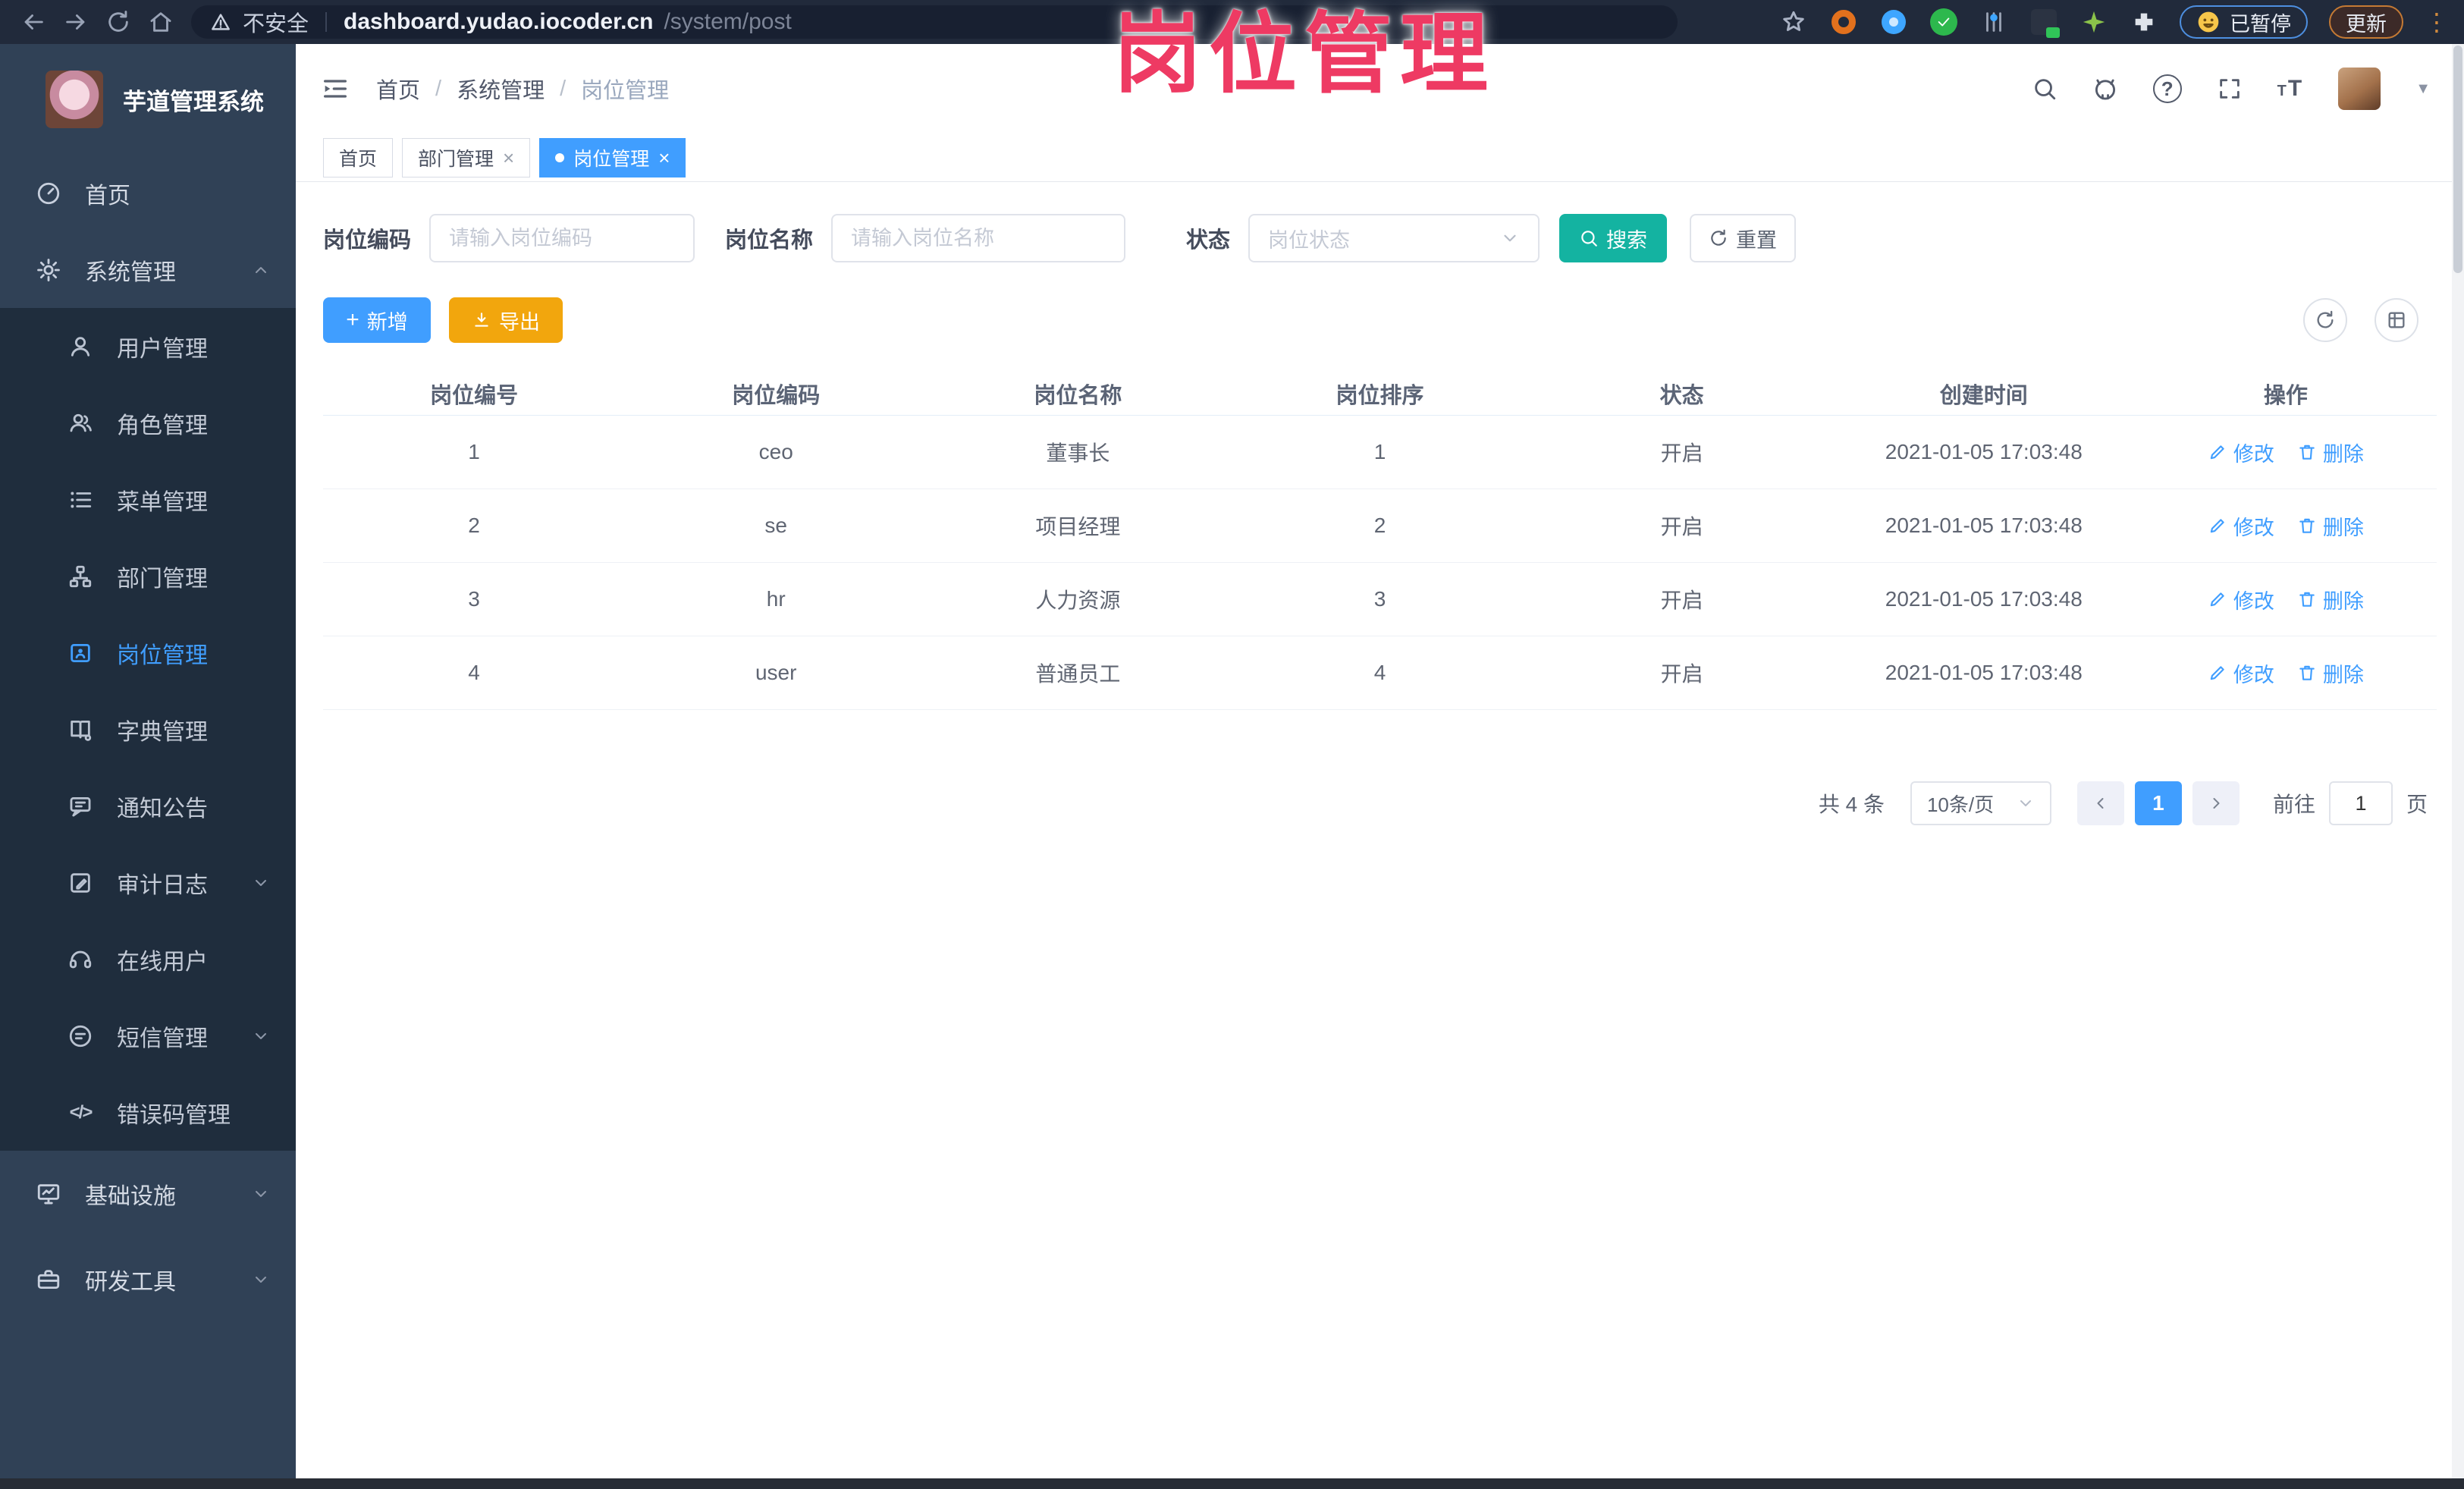  I want to click on sidebar-item-label: 菜单管理, so click(162, 502).